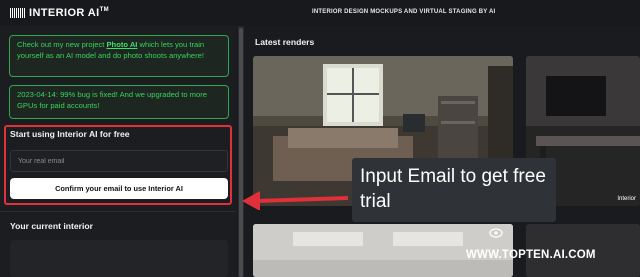 The image size is (640, 277). What do you see at coordinates (531, 255) in the screenshot?
I see `watermark: WWW.TOPTEN.AI.COM` at bounding box center [531, 255].